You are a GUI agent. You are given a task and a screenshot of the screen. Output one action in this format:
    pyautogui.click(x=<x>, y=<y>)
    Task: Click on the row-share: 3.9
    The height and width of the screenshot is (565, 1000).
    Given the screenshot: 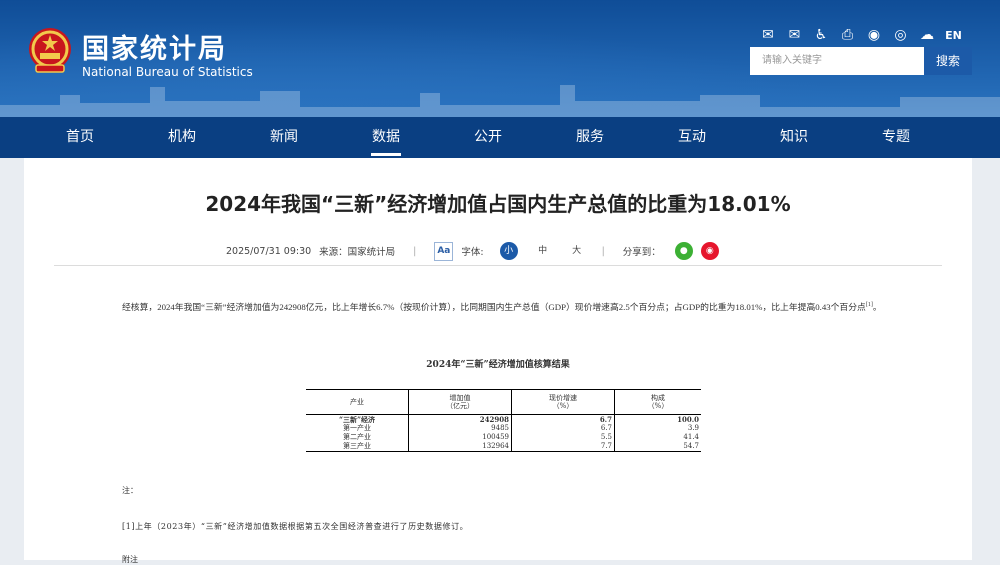 What is the action you would take?
    pyautogui.click(x=657, y=428)
    